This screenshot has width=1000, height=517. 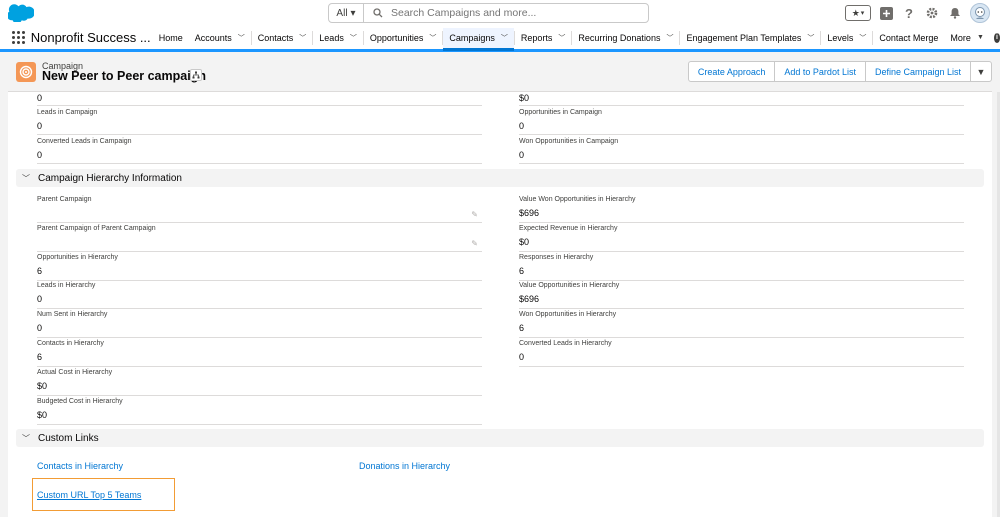 I want to click on nav-item-label: Leads, so click(x=331, y=37).